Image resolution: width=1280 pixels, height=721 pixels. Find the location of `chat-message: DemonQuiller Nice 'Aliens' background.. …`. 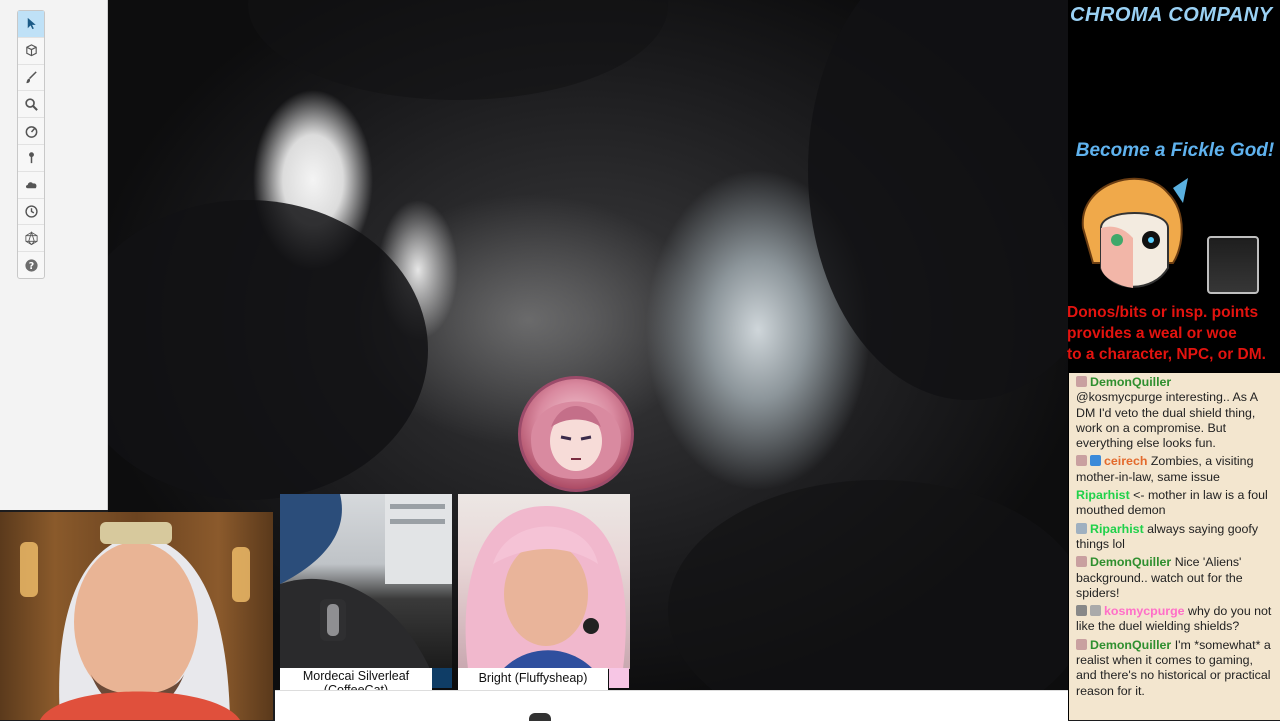

chat-message: DemonQuiller Nice 'Aliens' background.. … is located at coordinates (1174, 577).